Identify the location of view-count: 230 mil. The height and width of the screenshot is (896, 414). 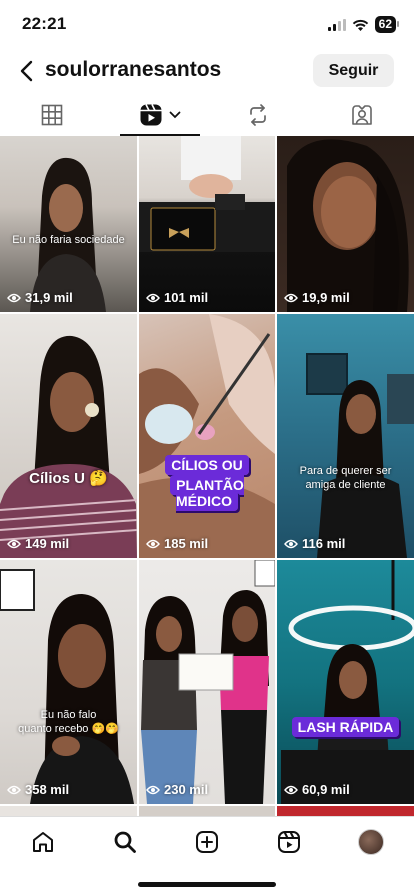
(177, 789).